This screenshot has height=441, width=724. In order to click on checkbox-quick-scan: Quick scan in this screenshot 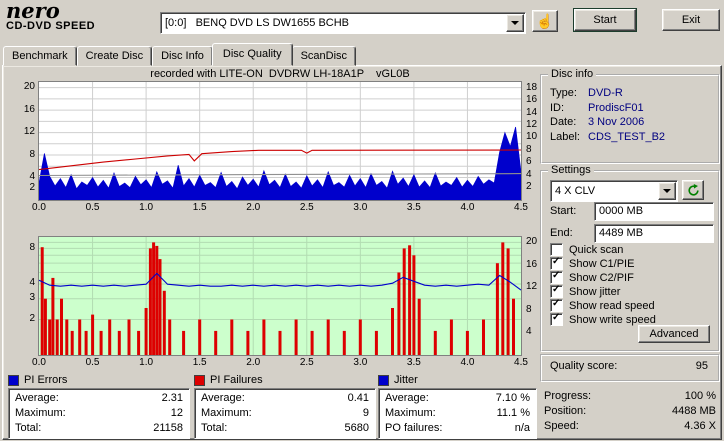, I will do `click(586, 249)`.